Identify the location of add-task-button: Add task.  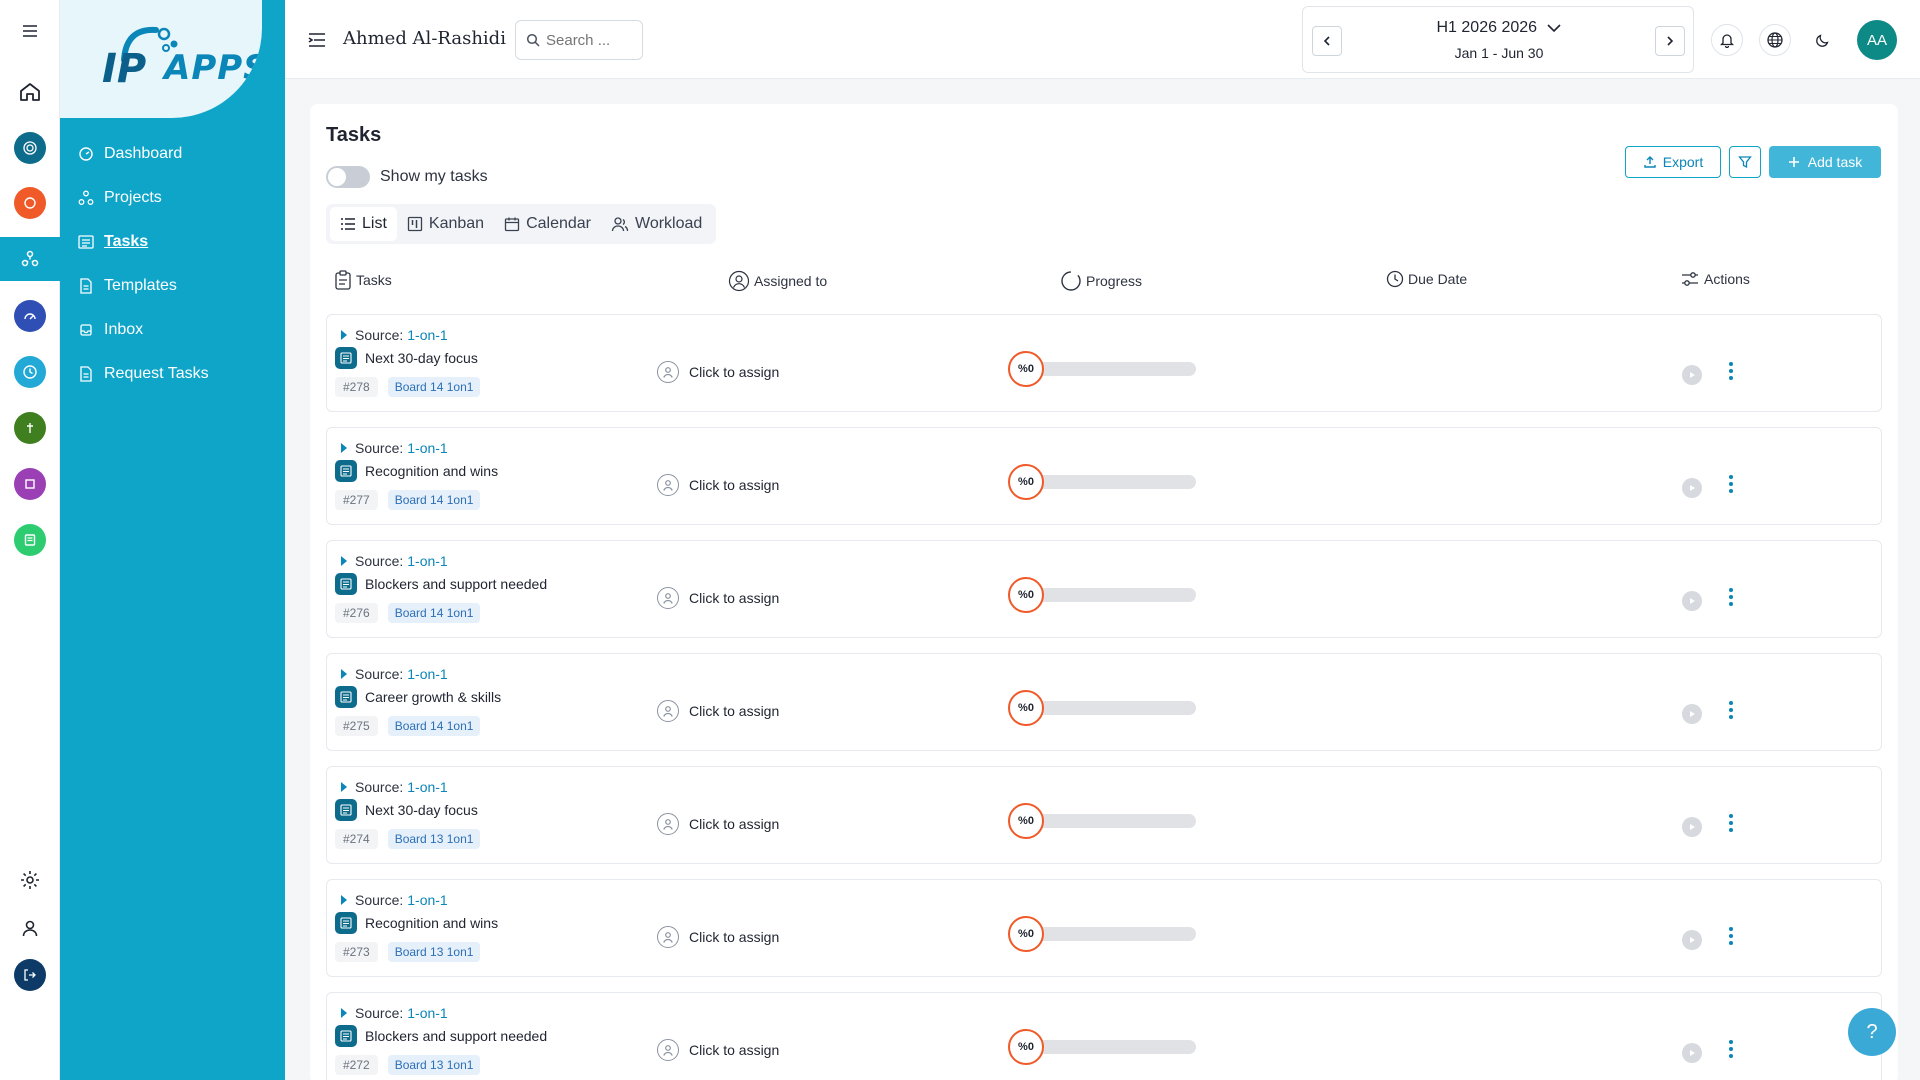
(1825, 162).